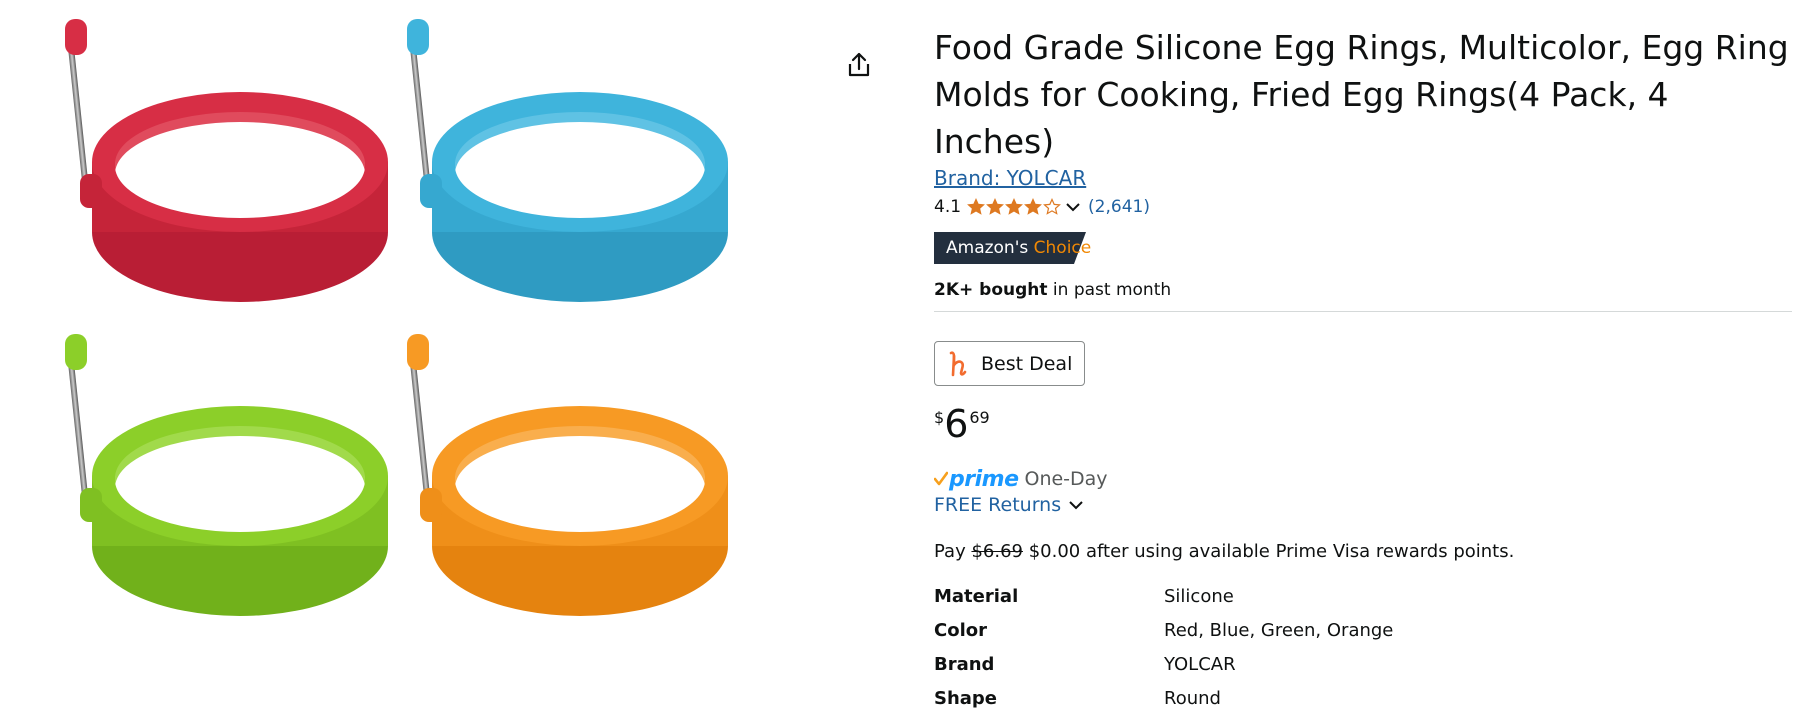 The height and width of the screenshot is (728, 1806). I want to click on green-egg-ring, so click(226, 475).